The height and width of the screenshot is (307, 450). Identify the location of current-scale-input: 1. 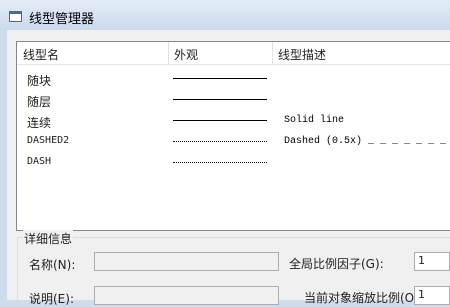
(432, 295).